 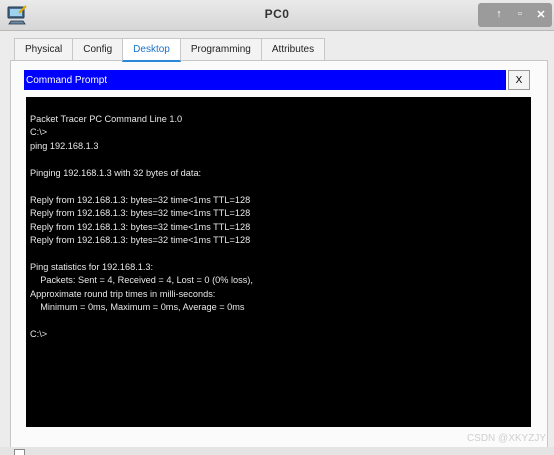 I want to click on title-bar: PC0 ↑ ▫ ✕, so click(x=277, y=15).